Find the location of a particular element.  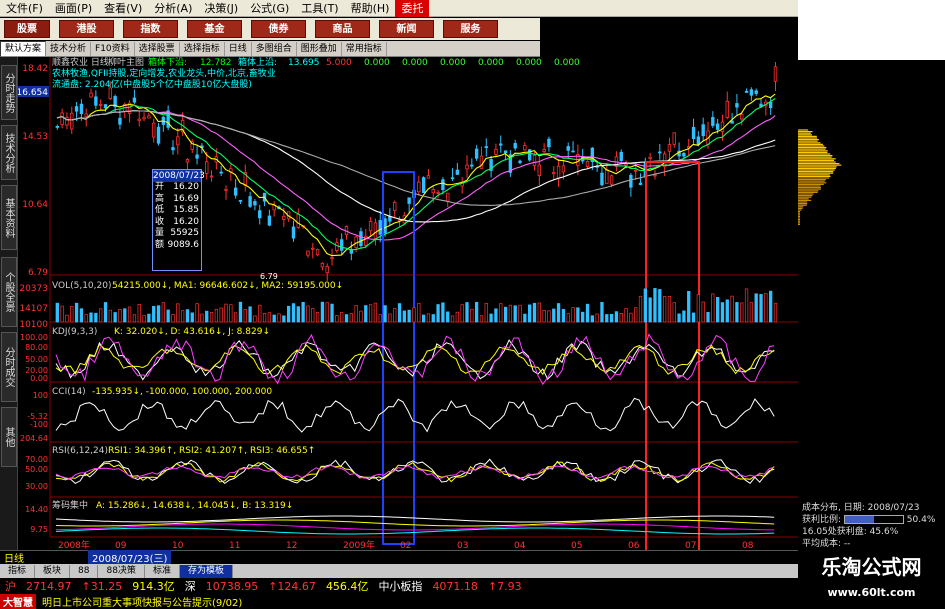

cost-line: 16.05处获利盘: 45.6% is located at coordinates (871, 532).